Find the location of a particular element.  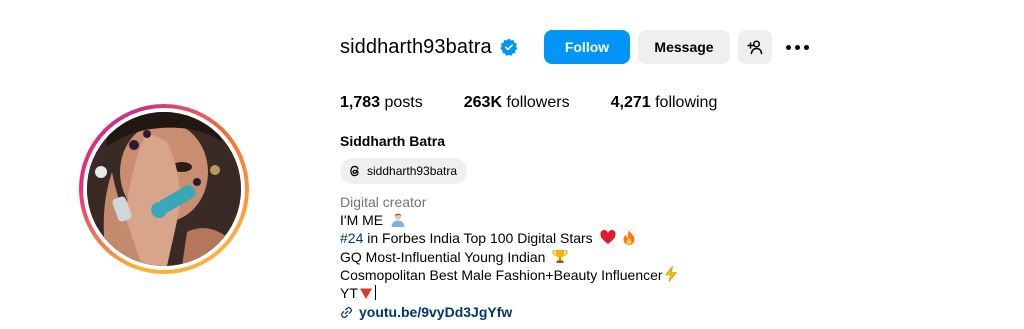

message-button: Message is located at coordinates (684, 47).